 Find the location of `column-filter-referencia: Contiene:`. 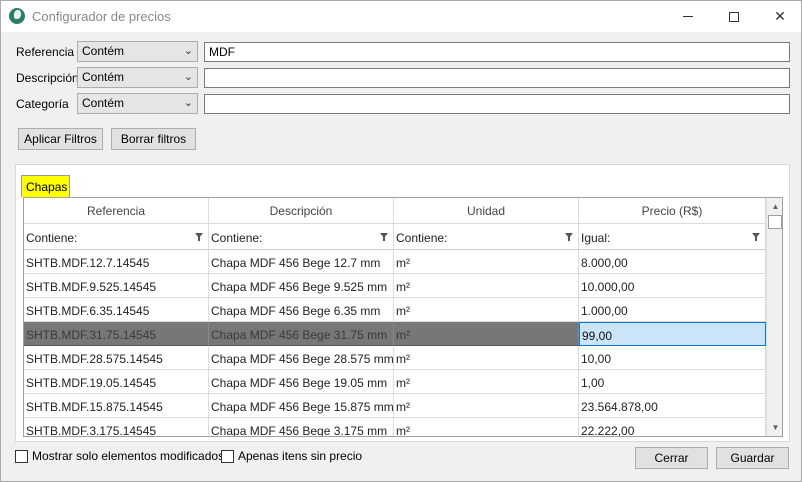

column-filter-referencia: Contiene: is located at coordinates (116, 237).